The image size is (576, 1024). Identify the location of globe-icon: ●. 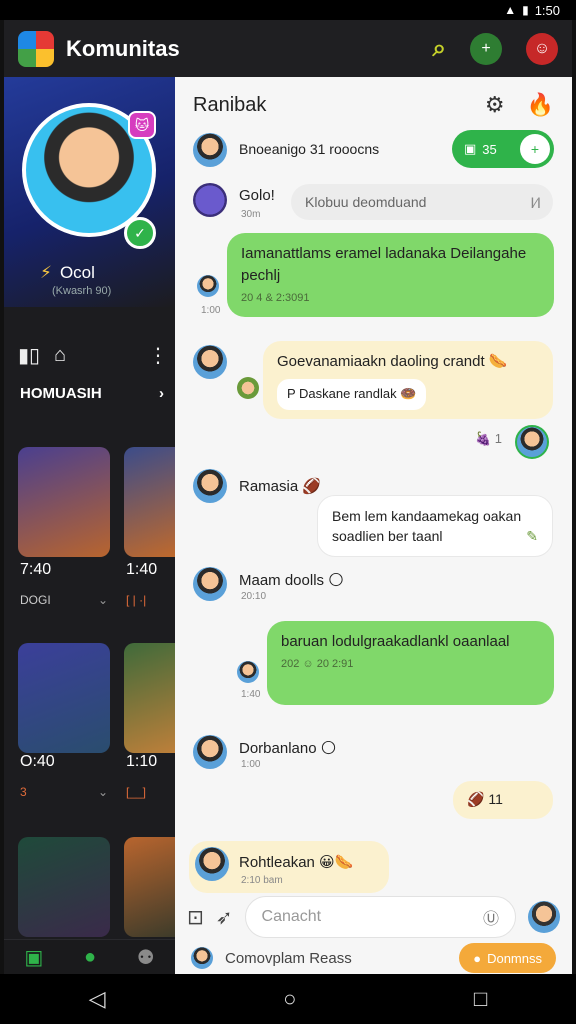
(477, 958).